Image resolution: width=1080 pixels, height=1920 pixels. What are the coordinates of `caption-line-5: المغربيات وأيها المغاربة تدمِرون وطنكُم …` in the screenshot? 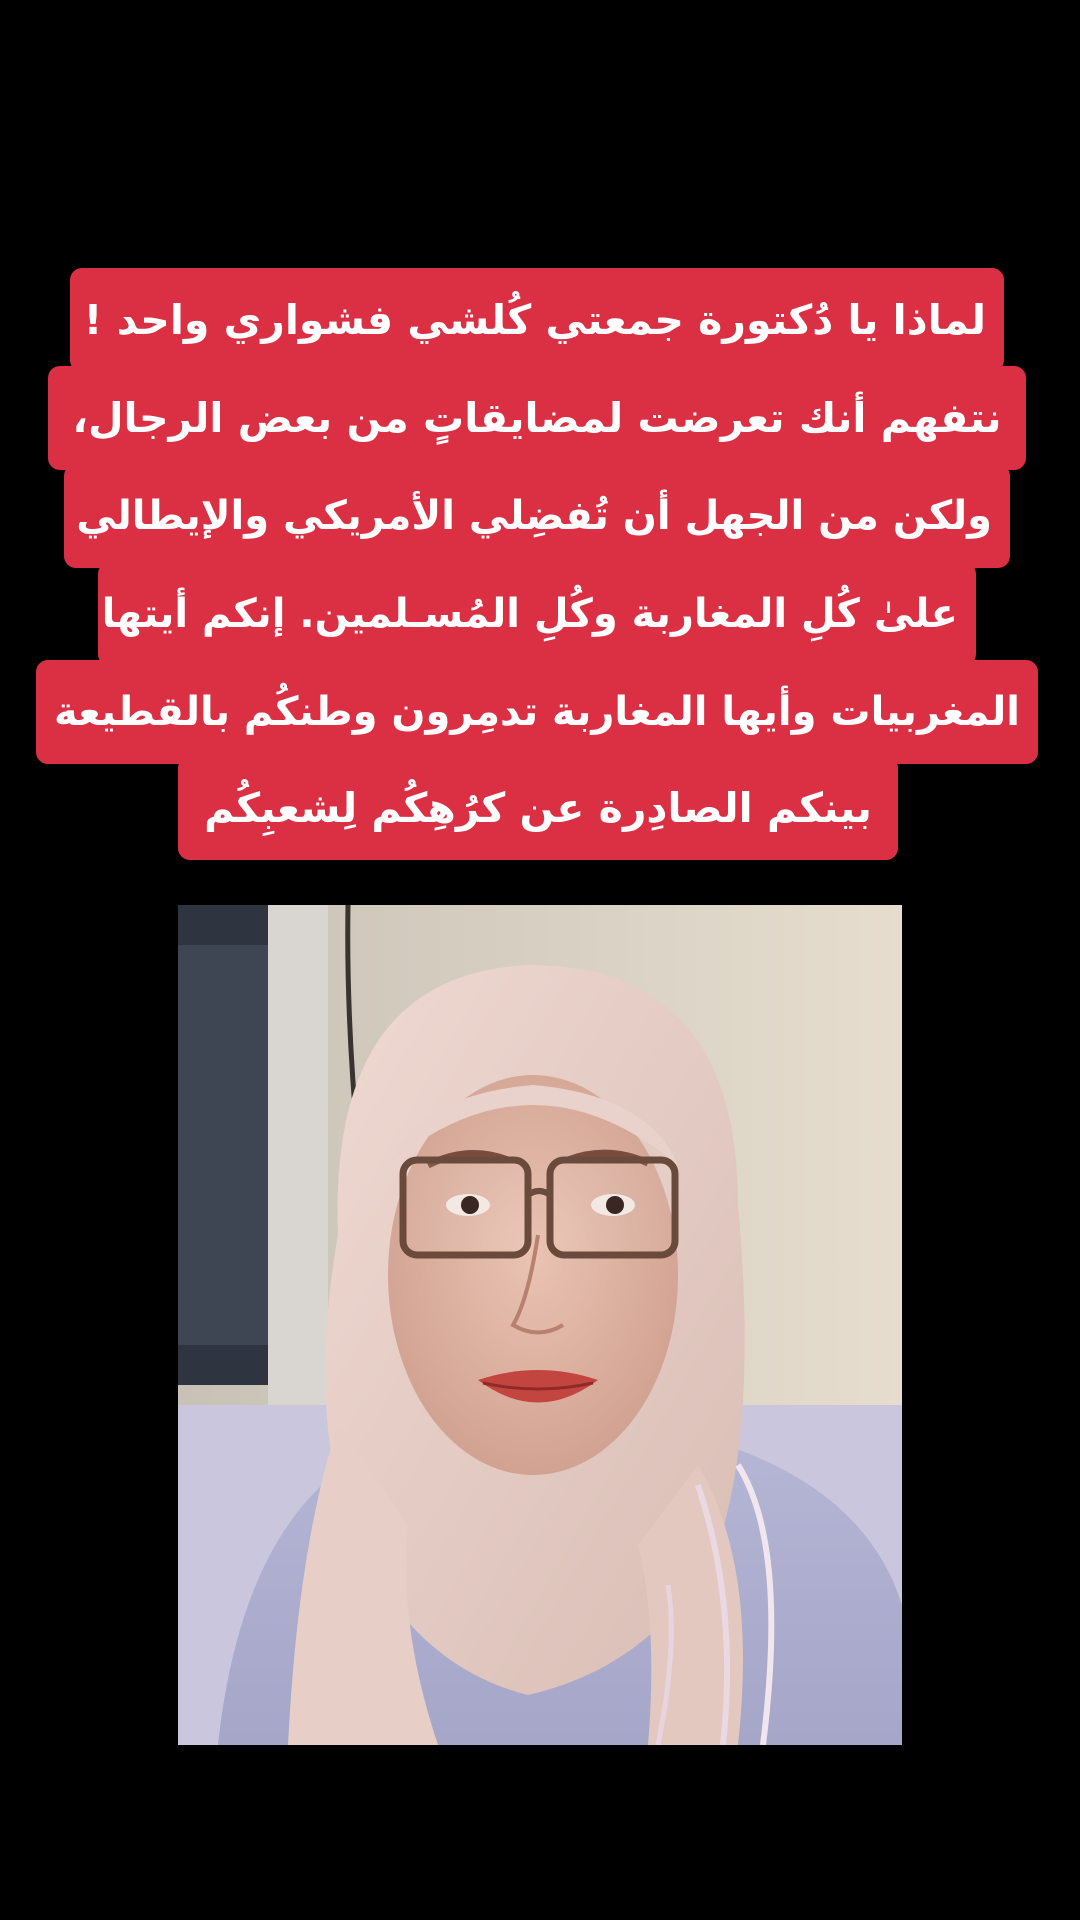 It's located at (537, 712).